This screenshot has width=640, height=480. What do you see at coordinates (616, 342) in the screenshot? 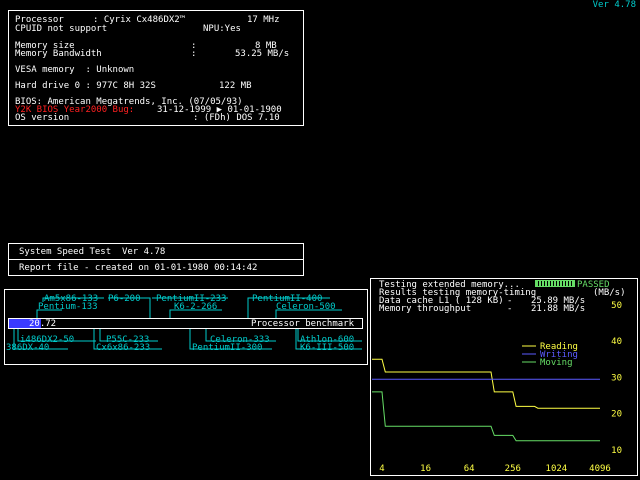
I see `y-tick-label-40: 40` at bounding box center [616, 342].